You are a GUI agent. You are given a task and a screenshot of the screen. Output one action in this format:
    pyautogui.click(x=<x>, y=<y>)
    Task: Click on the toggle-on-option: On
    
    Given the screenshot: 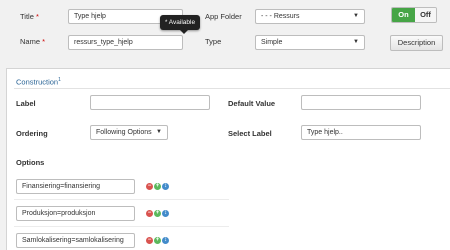 What is the action you would take?
    pyautogui.click(x=403, y=15)
    